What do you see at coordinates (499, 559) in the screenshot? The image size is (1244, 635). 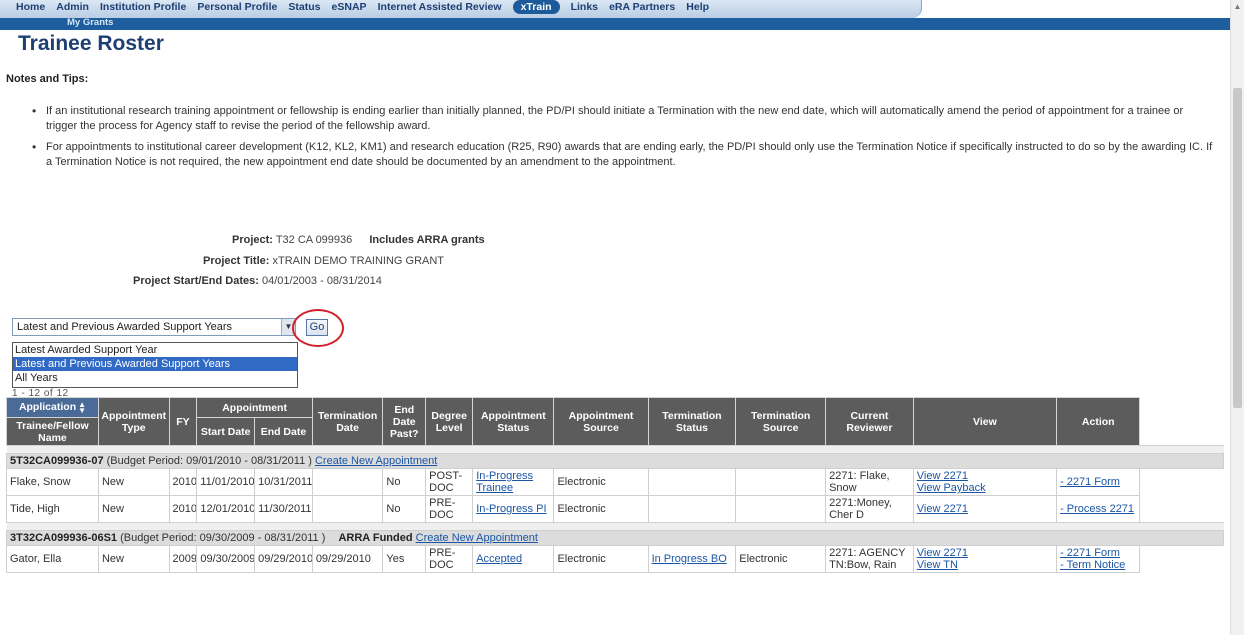 I see `status-link: Accepted` at bounding box center [499, 559].